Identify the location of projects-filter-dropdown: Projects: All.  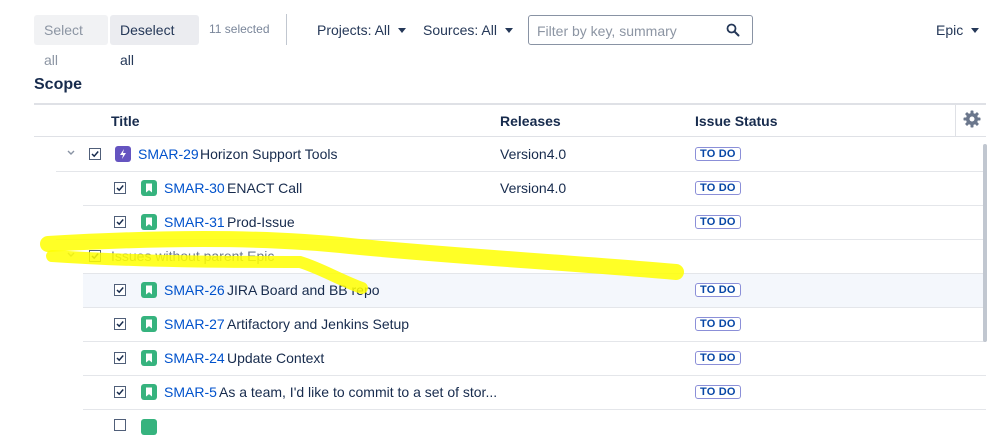
(362, 30).